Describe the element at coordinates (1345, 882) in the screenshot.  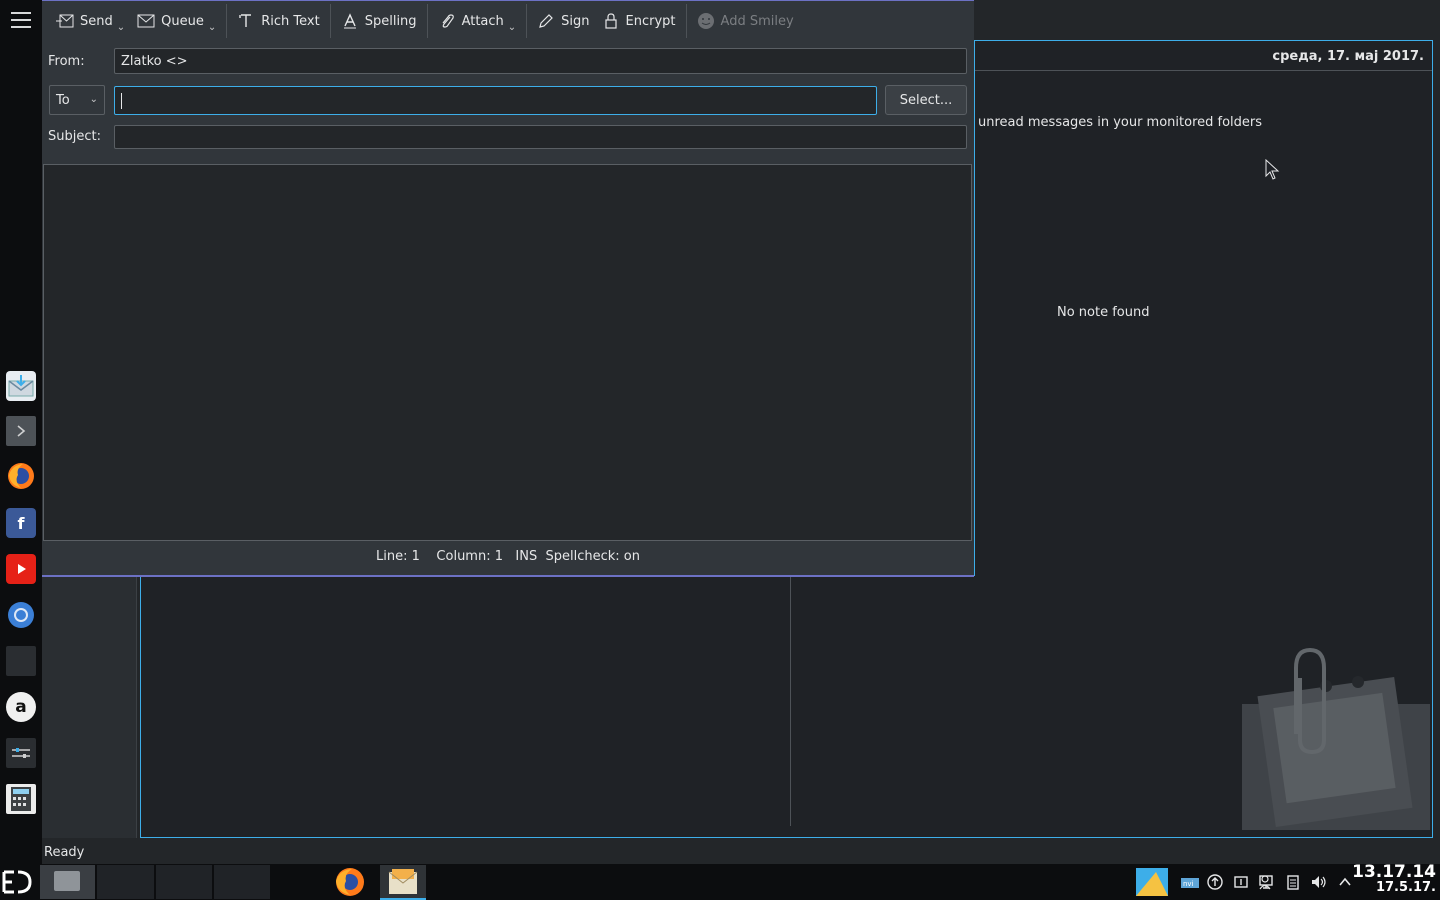
I see `chevron-up-icon` at that location.